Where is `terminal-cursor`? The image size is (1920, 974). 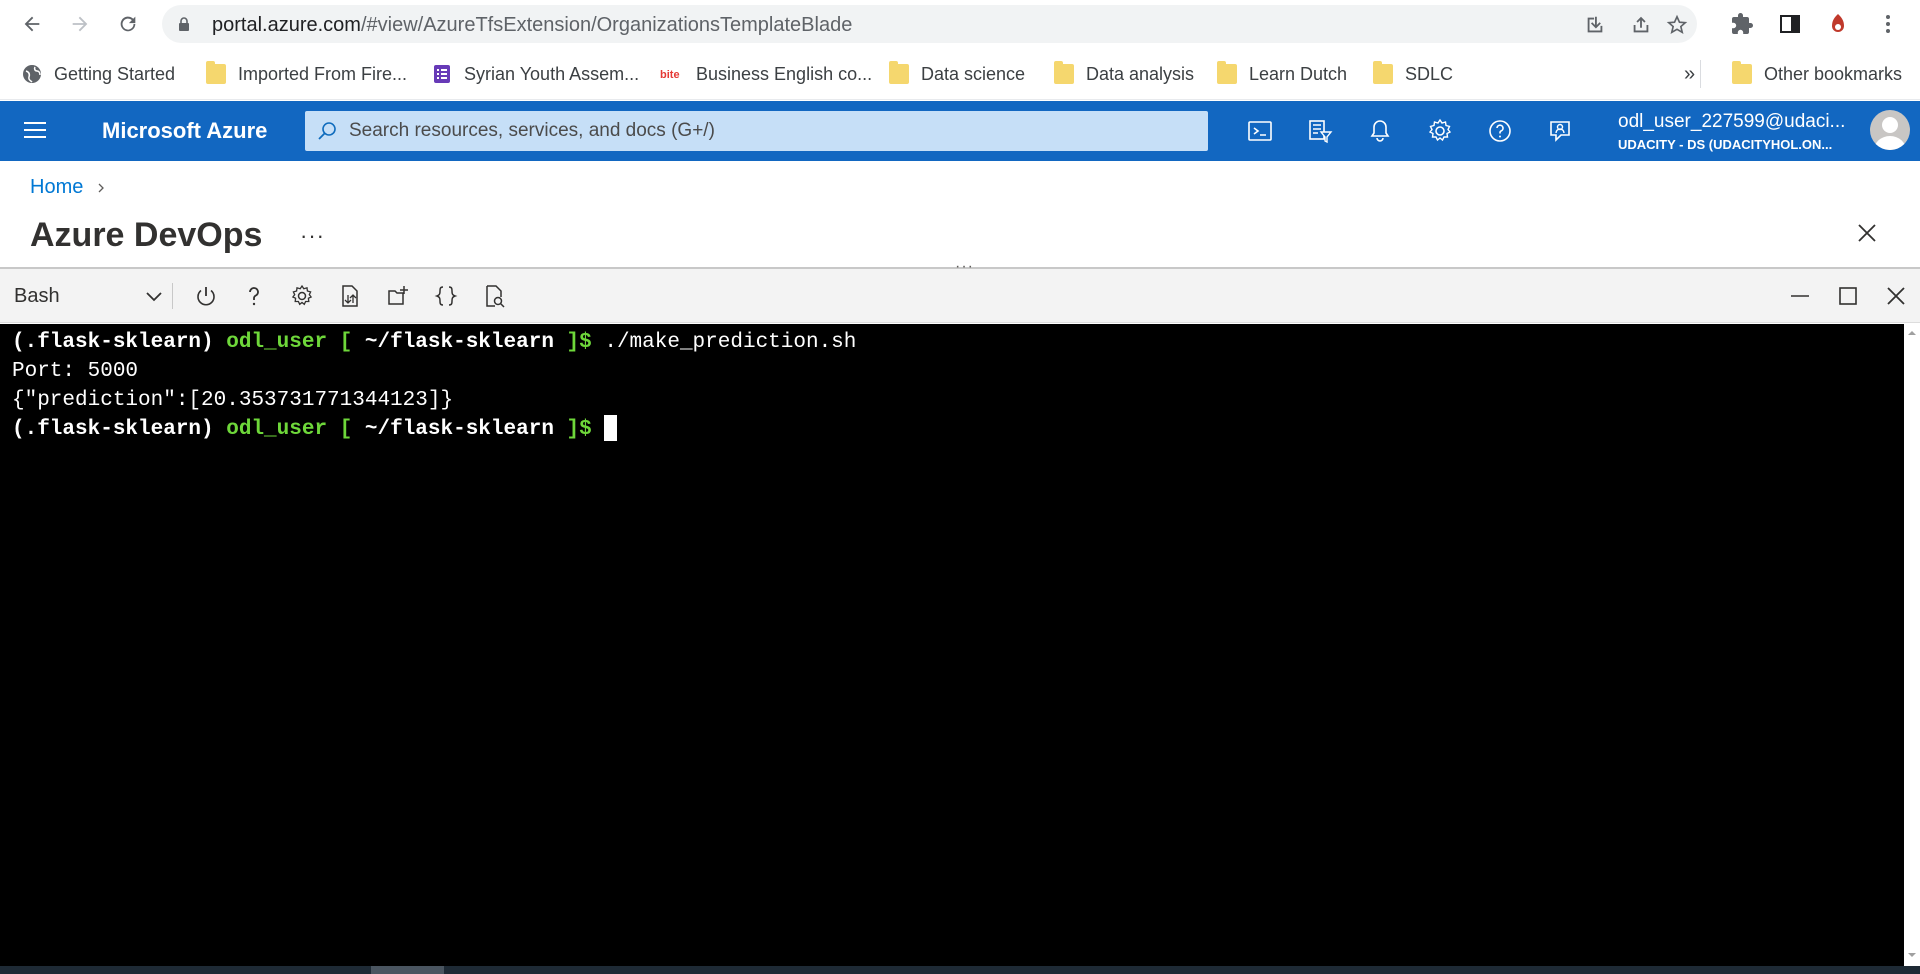 terminal-cursor is located at coordinates (611, 428).